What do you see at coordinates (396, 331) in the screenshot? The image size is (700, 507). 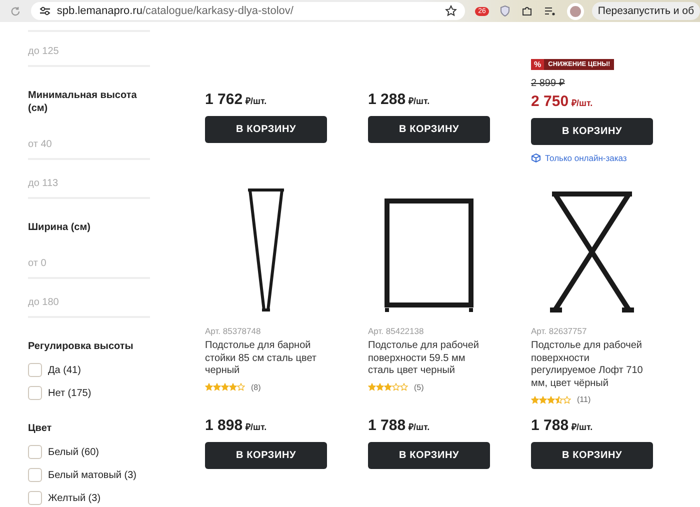 I see `article-number: Арт. 85422138` at bounding box center [396, 331].